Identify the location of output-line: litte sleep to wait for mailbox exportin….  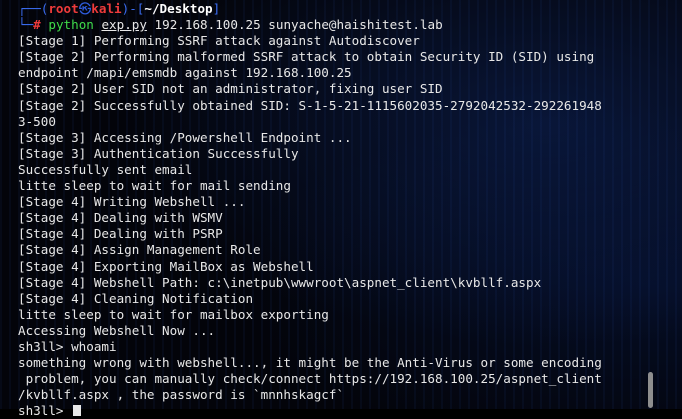
(173, 314).